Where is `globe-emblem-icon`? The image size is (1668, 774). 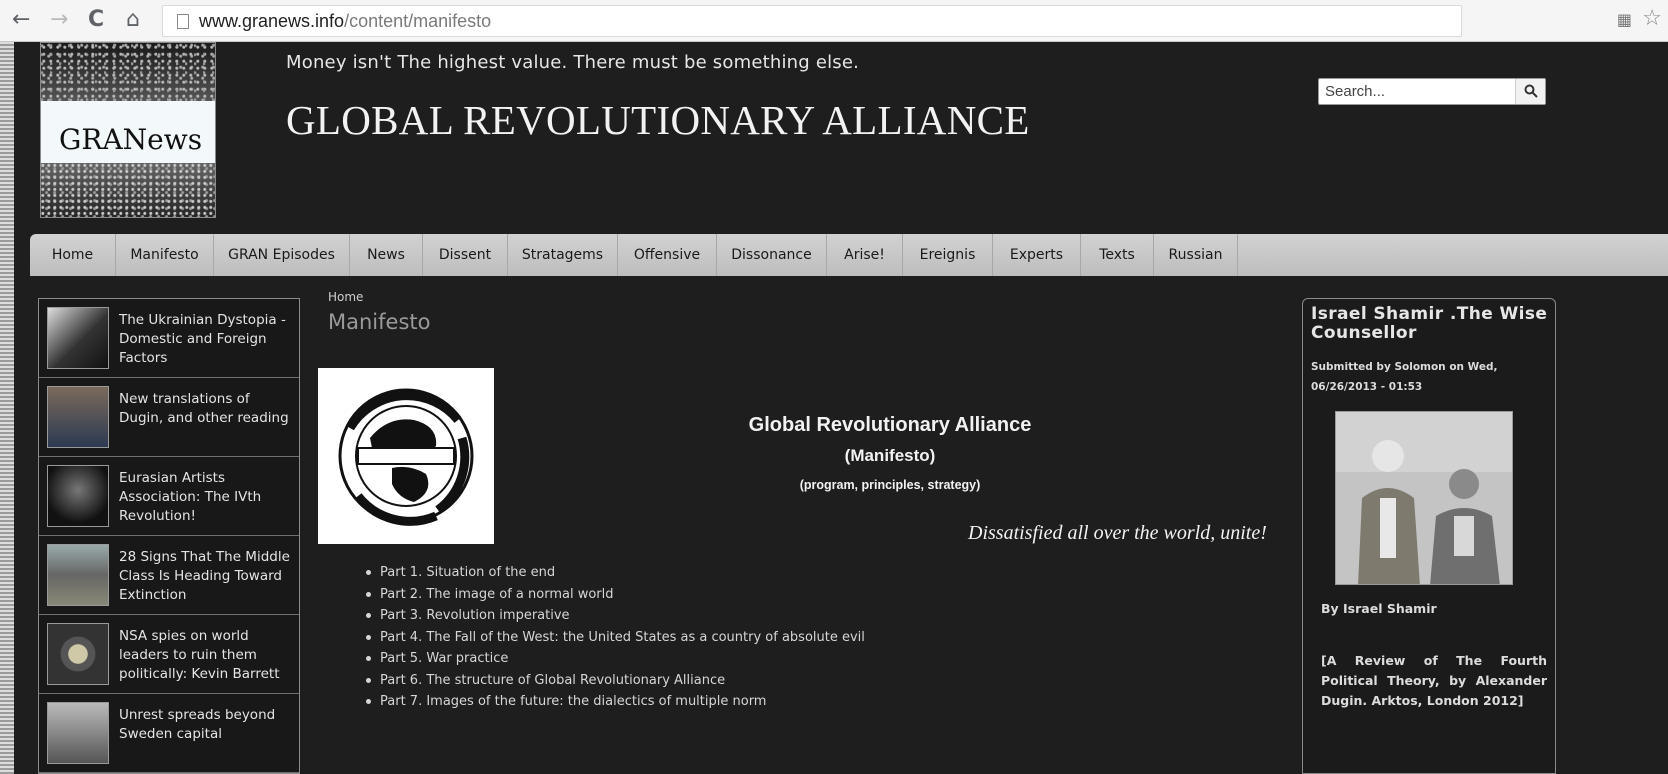
globe-emblem-icon is located at coordinates (406, 457).